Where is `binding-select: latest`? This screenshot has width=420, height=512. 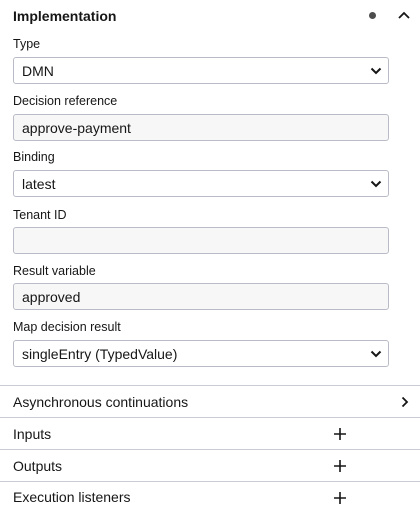 binding-select: latest is located at coordinates (201, 183).